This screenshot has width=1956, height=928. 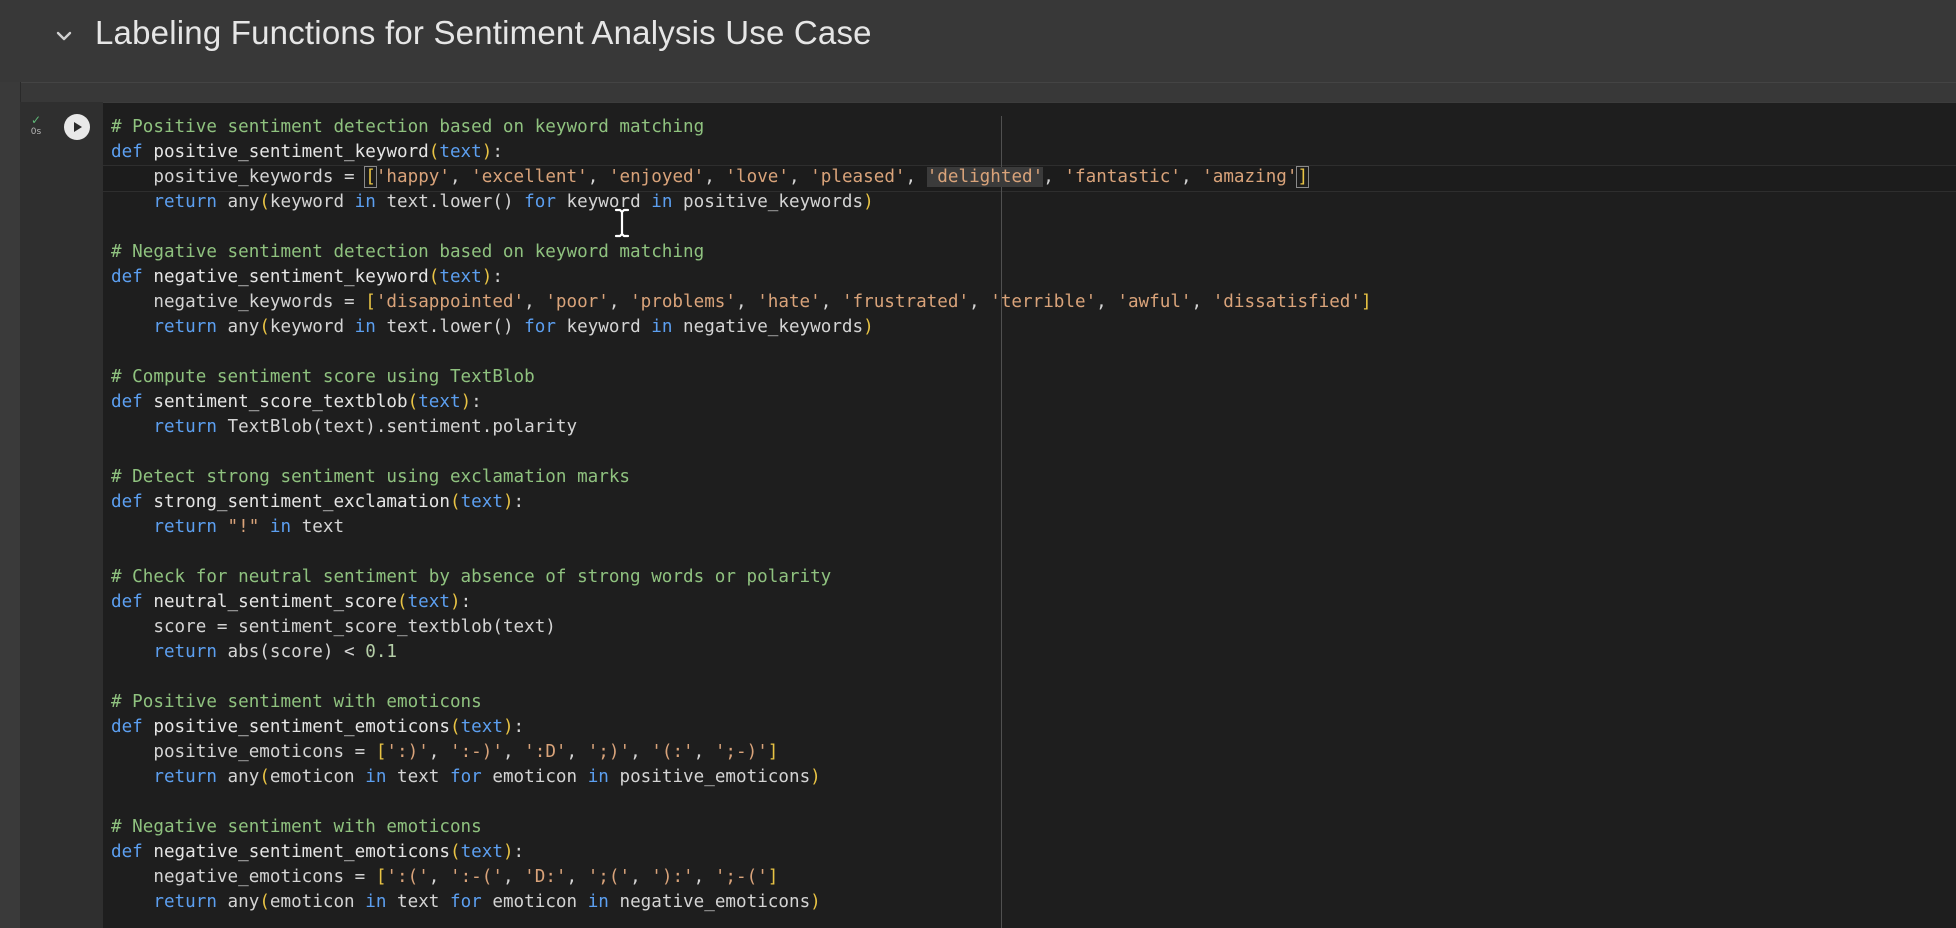 I want to click on left-border-strip, so click(x=10, y=505).